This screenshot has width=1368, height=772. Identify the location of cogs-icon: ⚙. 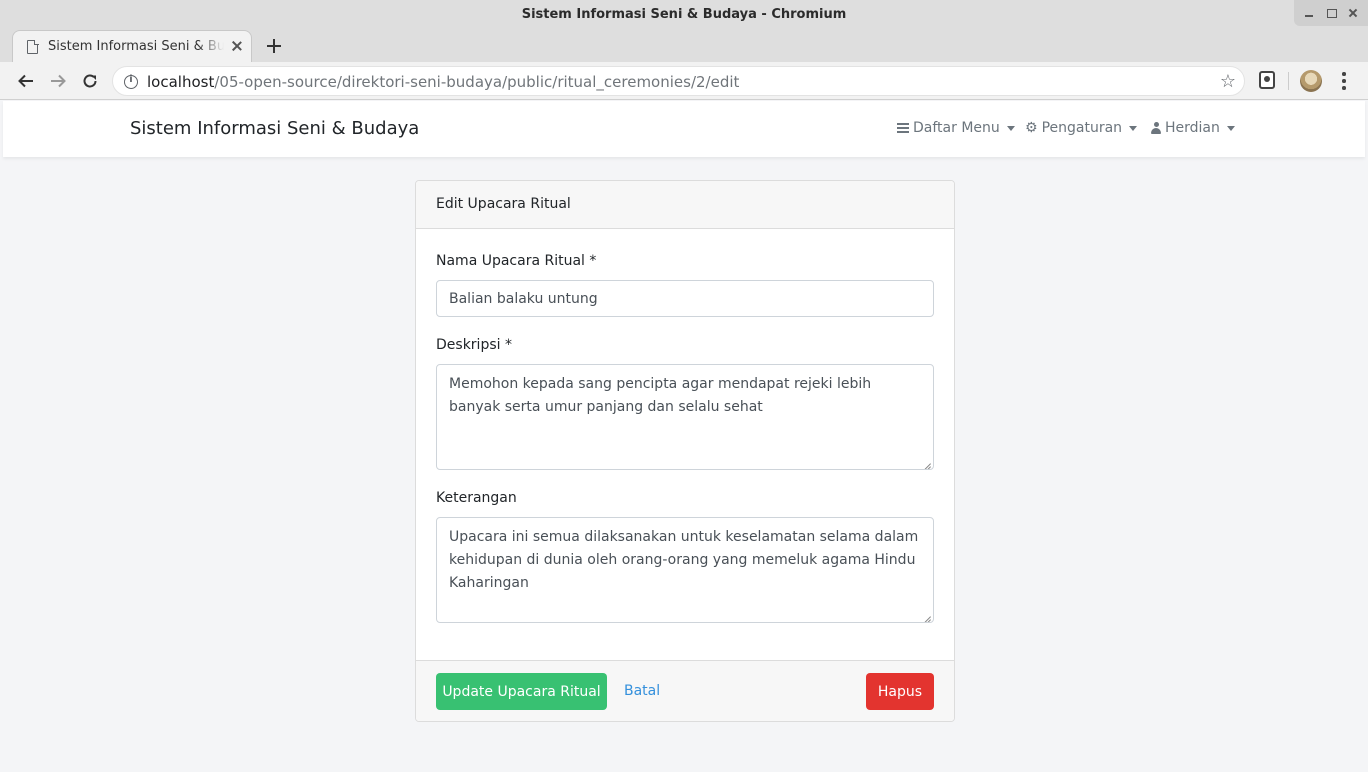
(1031, 128).